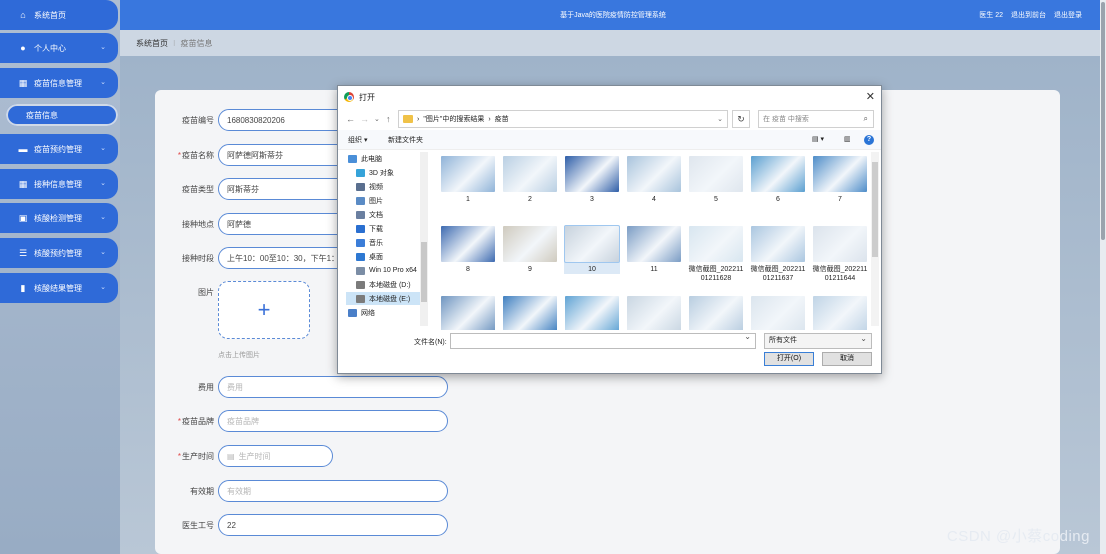  What do you see at coordinates (387, 214) in the screenshot?
I see `tree-item: 文档` at bounding box center [387, 214].